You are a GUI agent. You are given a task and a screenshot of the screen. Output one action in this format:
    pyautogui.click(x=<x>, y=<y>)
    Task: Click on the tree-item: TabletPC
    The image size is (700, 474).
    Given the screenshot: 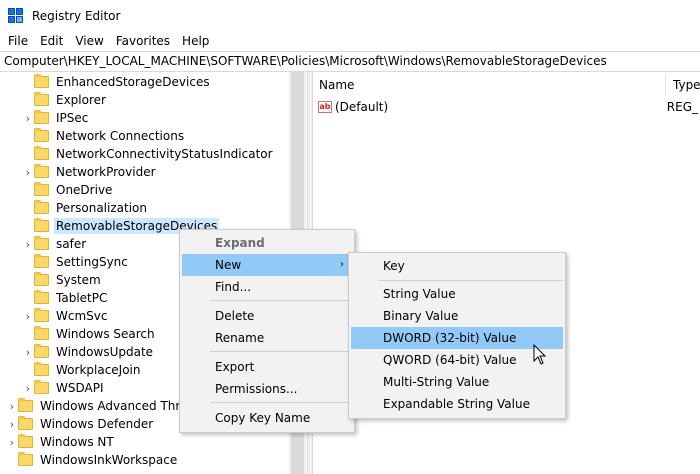 What is the action you would take?
    pyautogui.click(x=65, y=298)
    